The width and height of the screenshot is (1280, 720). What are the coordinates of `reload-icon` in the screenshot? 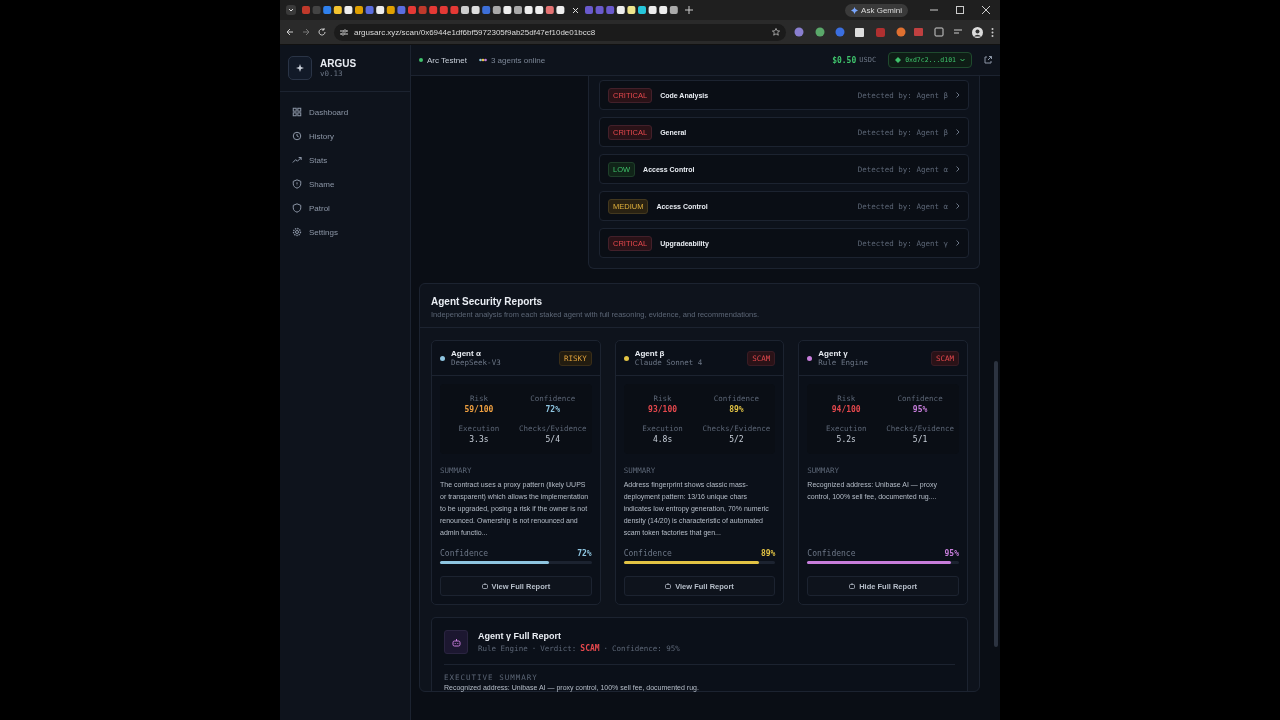 It's located at (322, 32).